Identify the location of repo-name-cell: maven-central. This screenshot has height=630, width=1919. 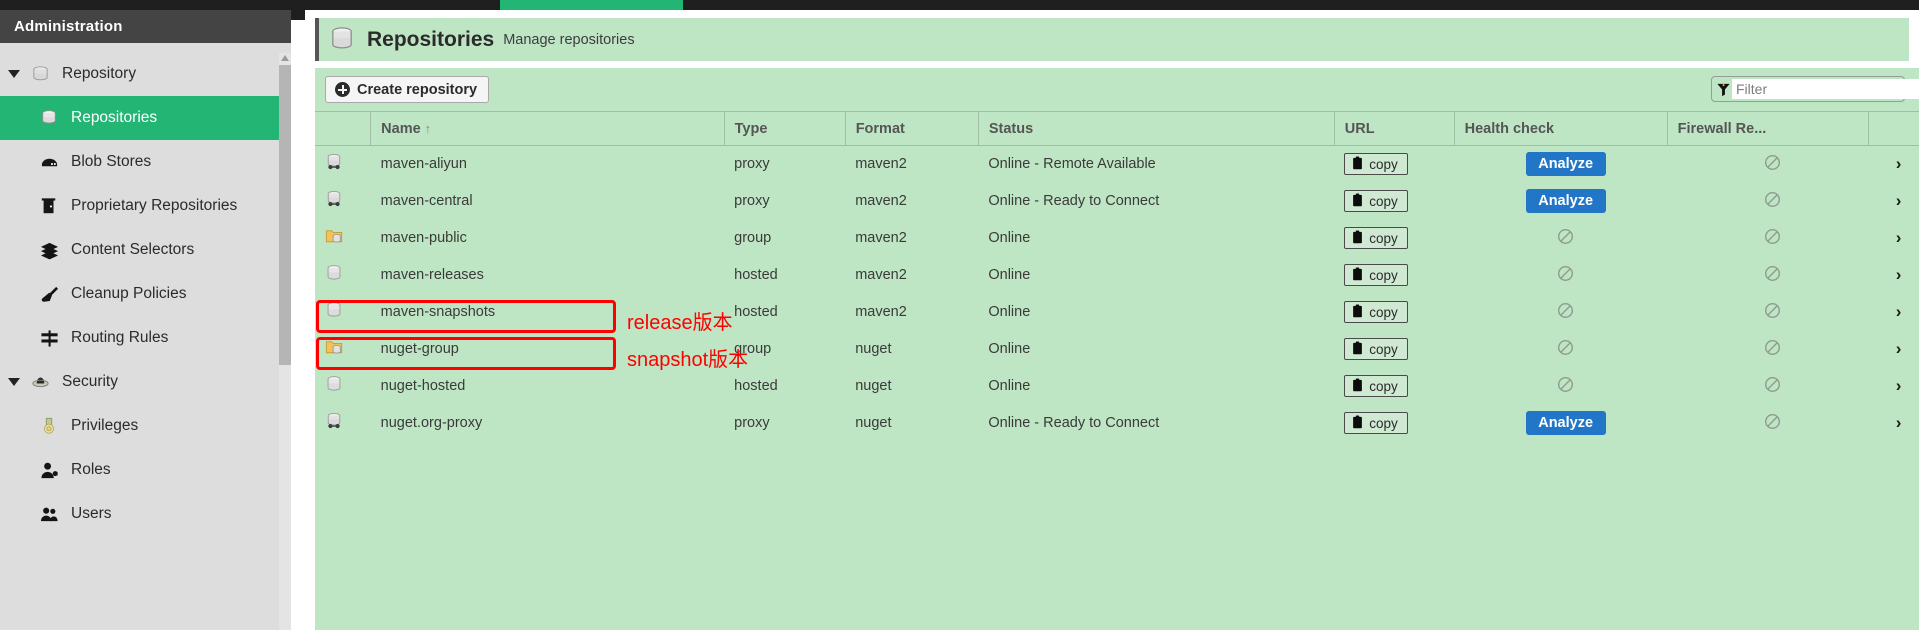
(547, 201).